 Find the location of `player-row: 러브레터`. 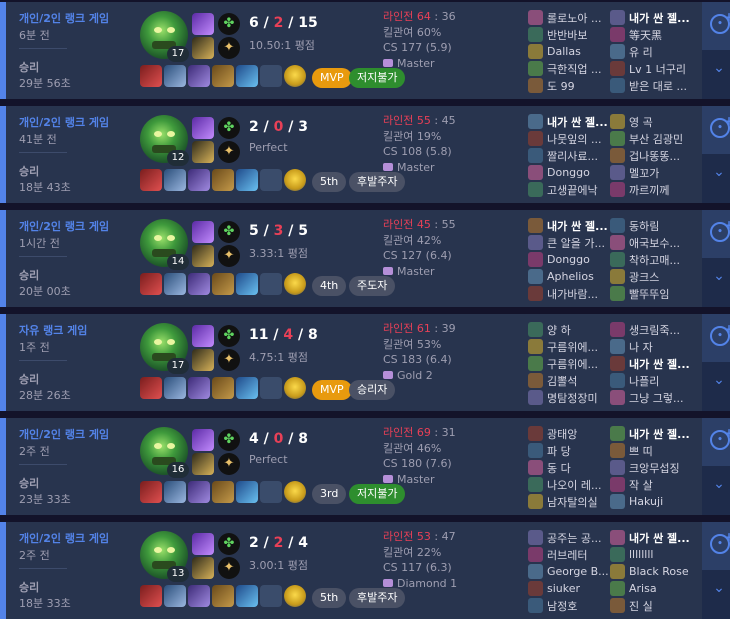

player-row: 러브레터 is located at coordinates (569, 554).